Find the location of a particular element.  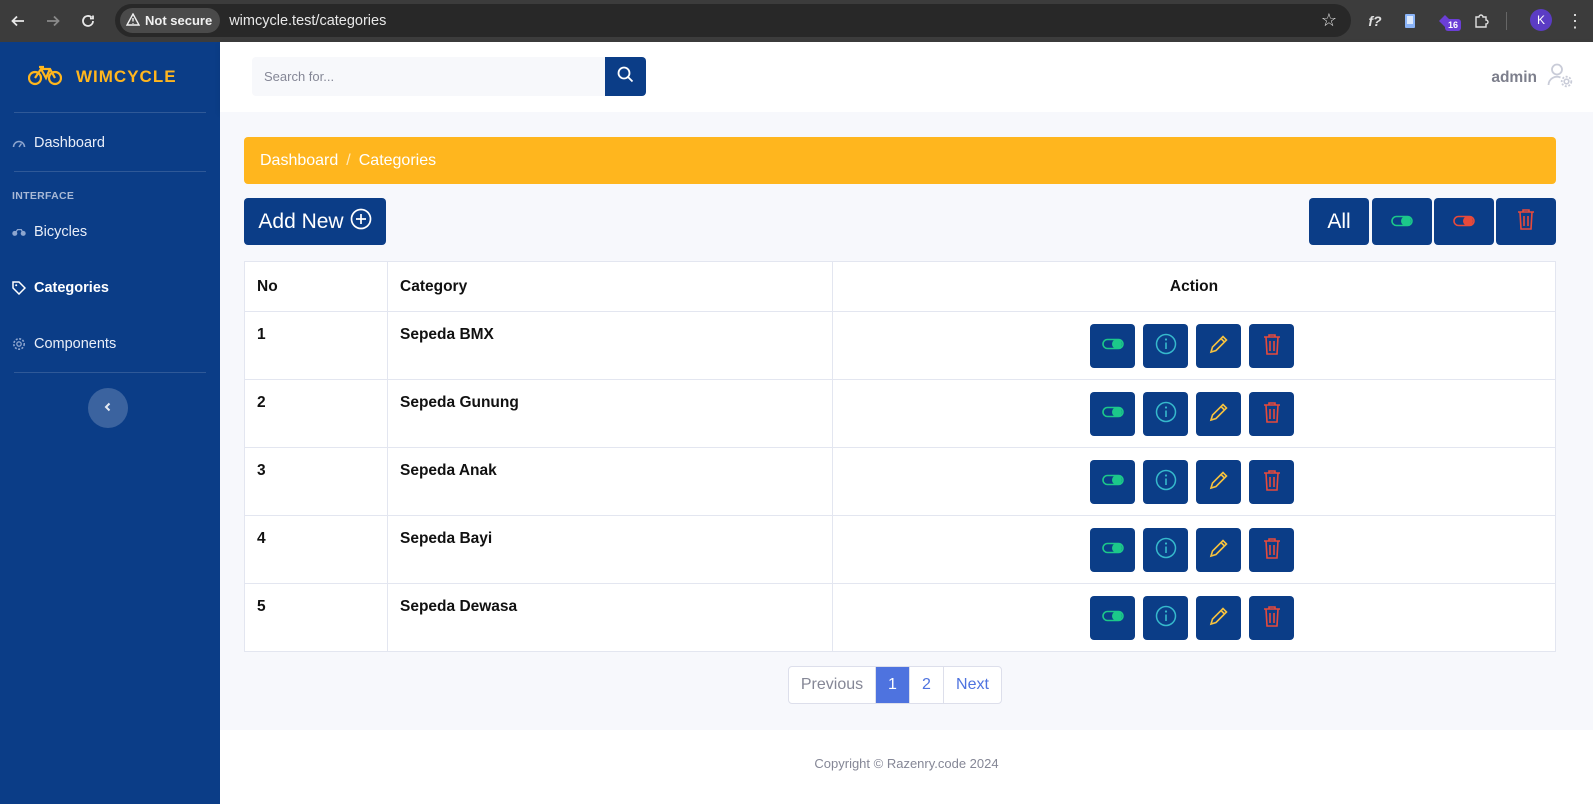

plus-circle-icon is located at coordinates (361, 222).